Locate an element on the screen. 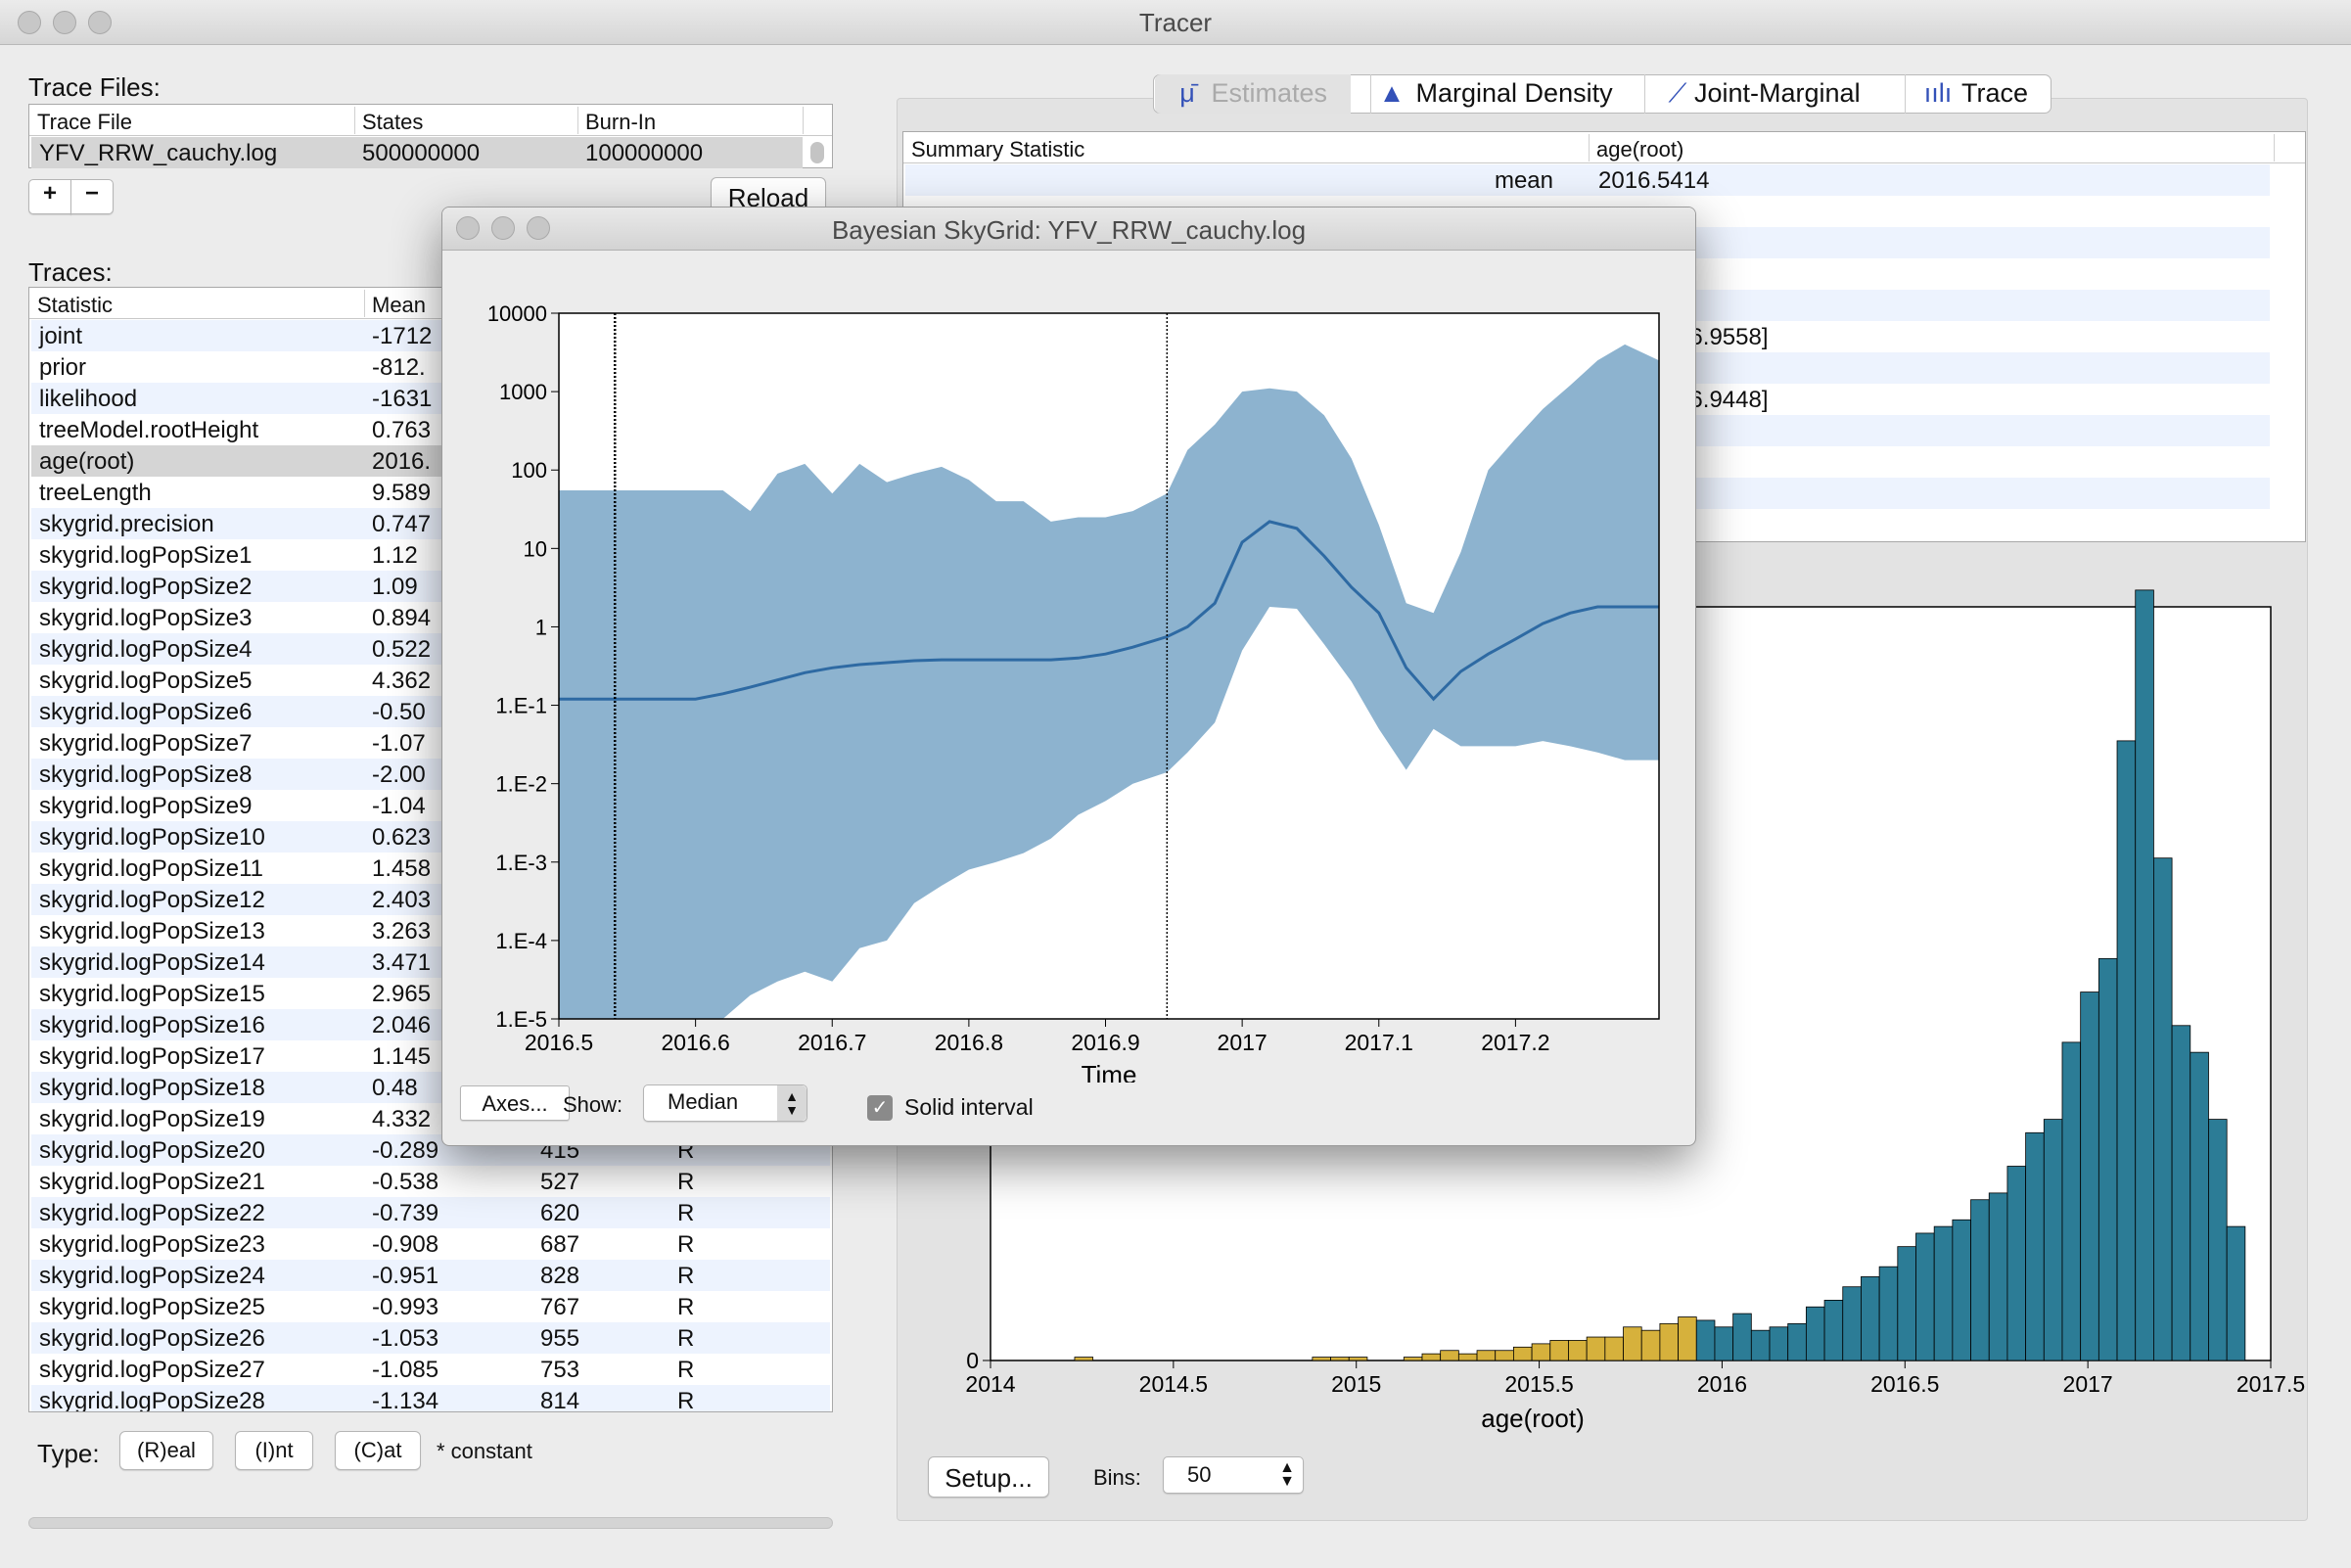 The height and width of the screenshot is (1568, 2351). x-tick-label: 2014.5 is located at coordinates (1173, 1384).